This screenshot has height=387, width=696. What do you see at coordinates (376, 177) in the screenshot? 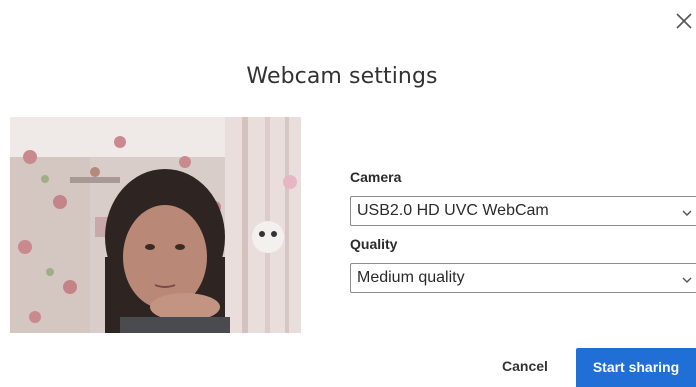
I see `camera-label: Camera` at bounding box center [376, 177].